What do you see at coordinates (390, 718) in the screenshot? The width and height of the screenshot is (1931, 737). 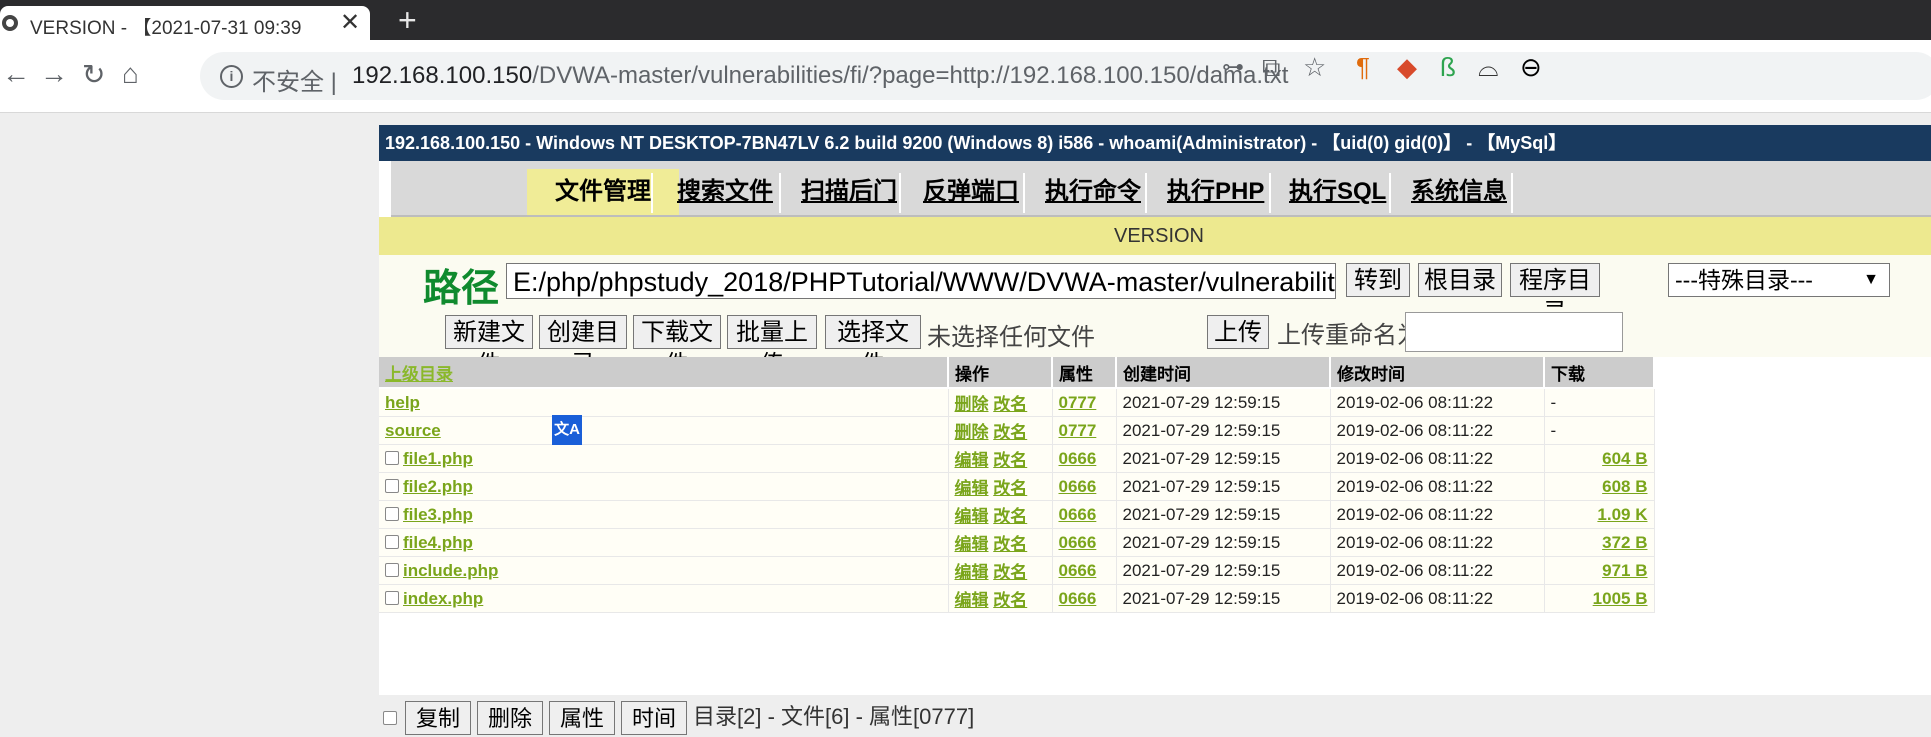 I see `select-all-checkbox` at bounding box center [390, 718].